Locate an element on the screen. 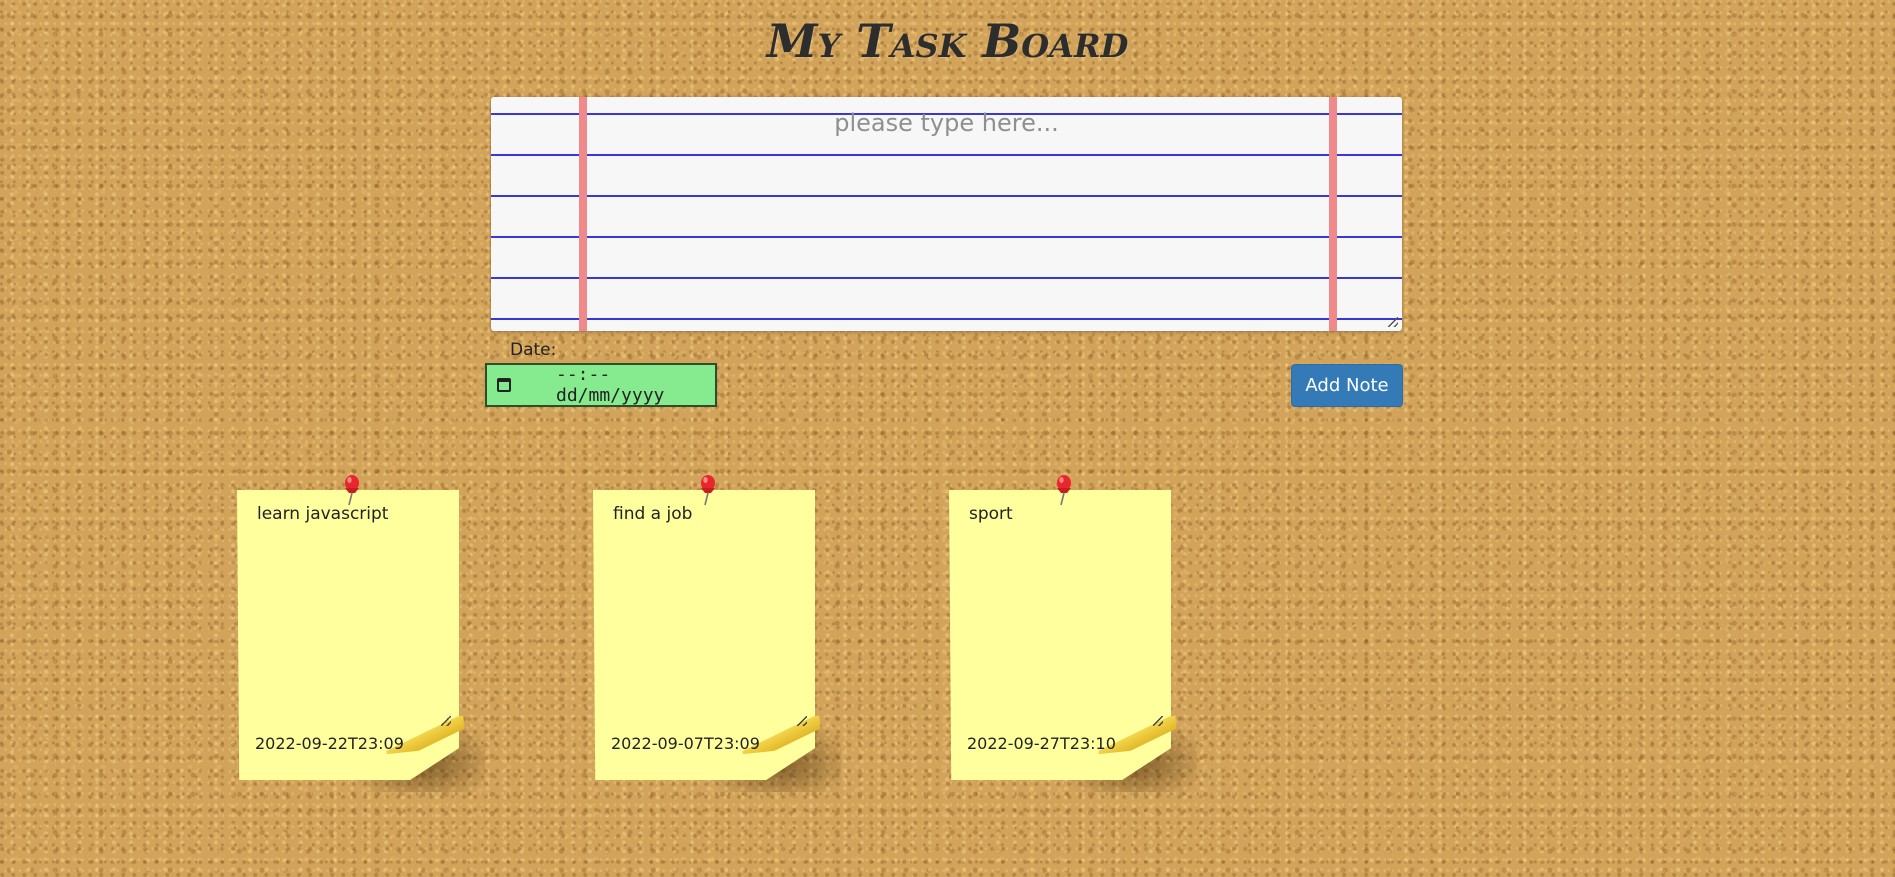  note-text: sport is located at coordinates (991, 514).